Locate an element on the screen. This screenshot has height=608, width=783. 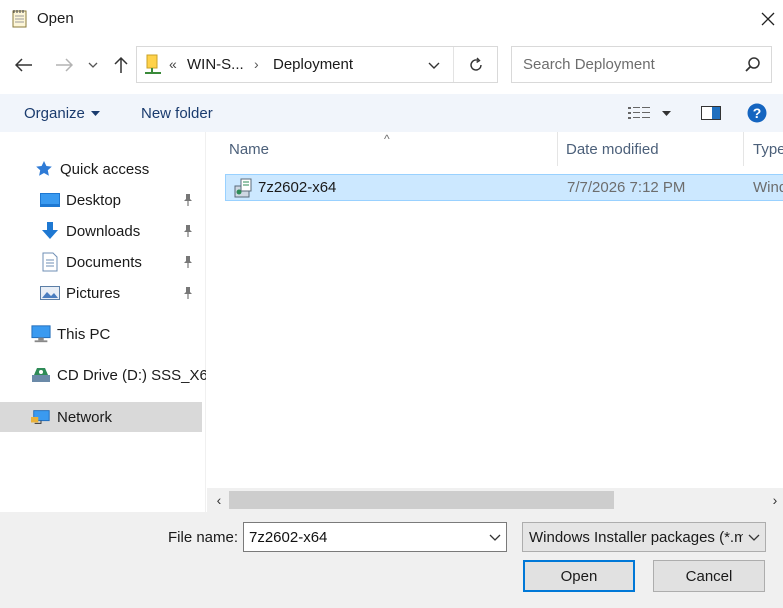
back-button is located at coordinates (24, 65).